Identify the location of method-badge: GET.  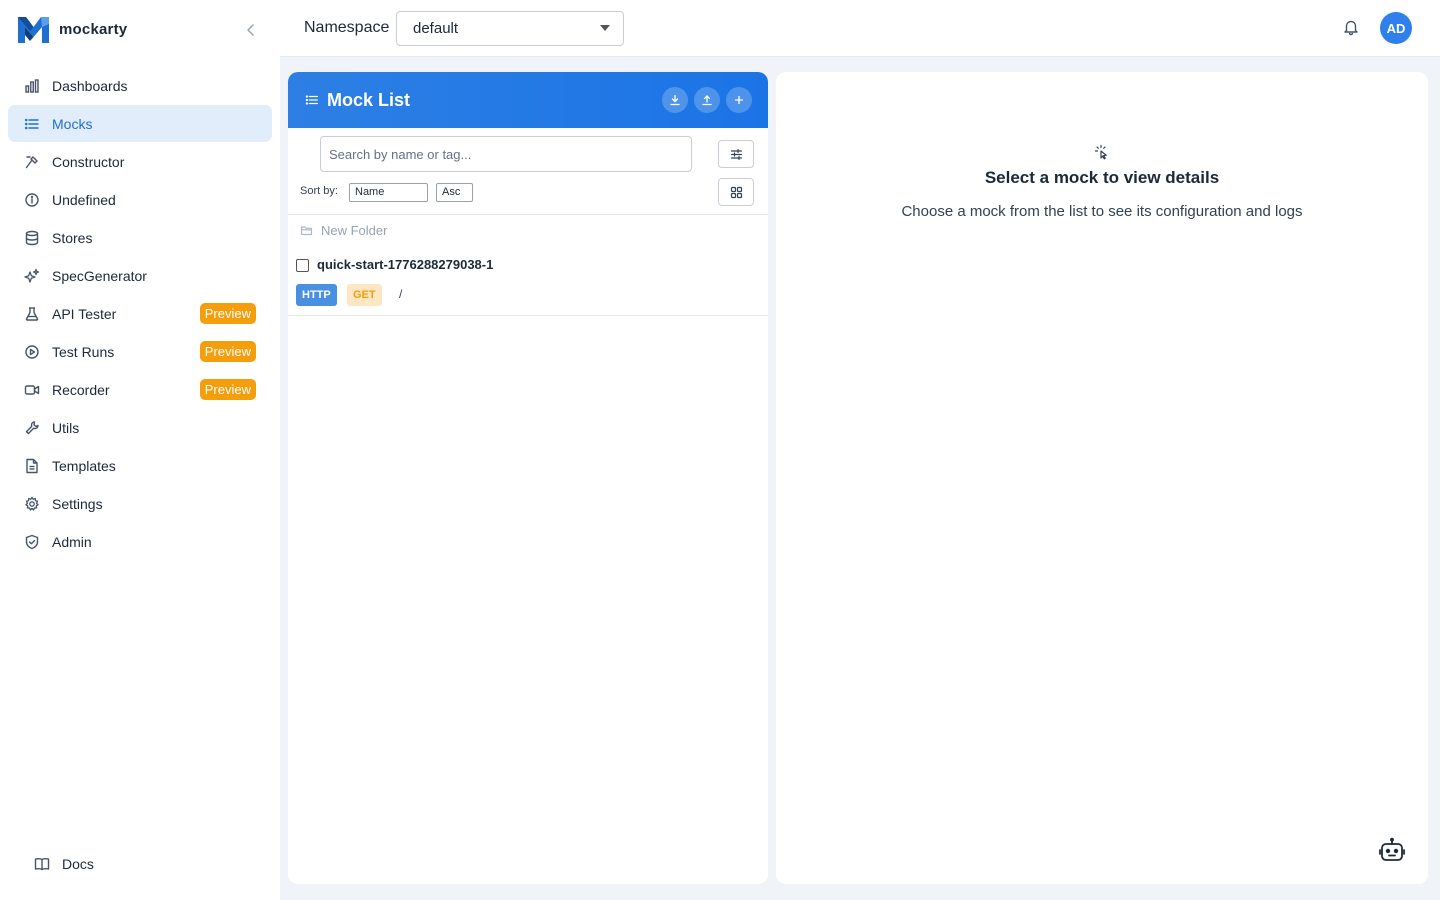
(364, 295).